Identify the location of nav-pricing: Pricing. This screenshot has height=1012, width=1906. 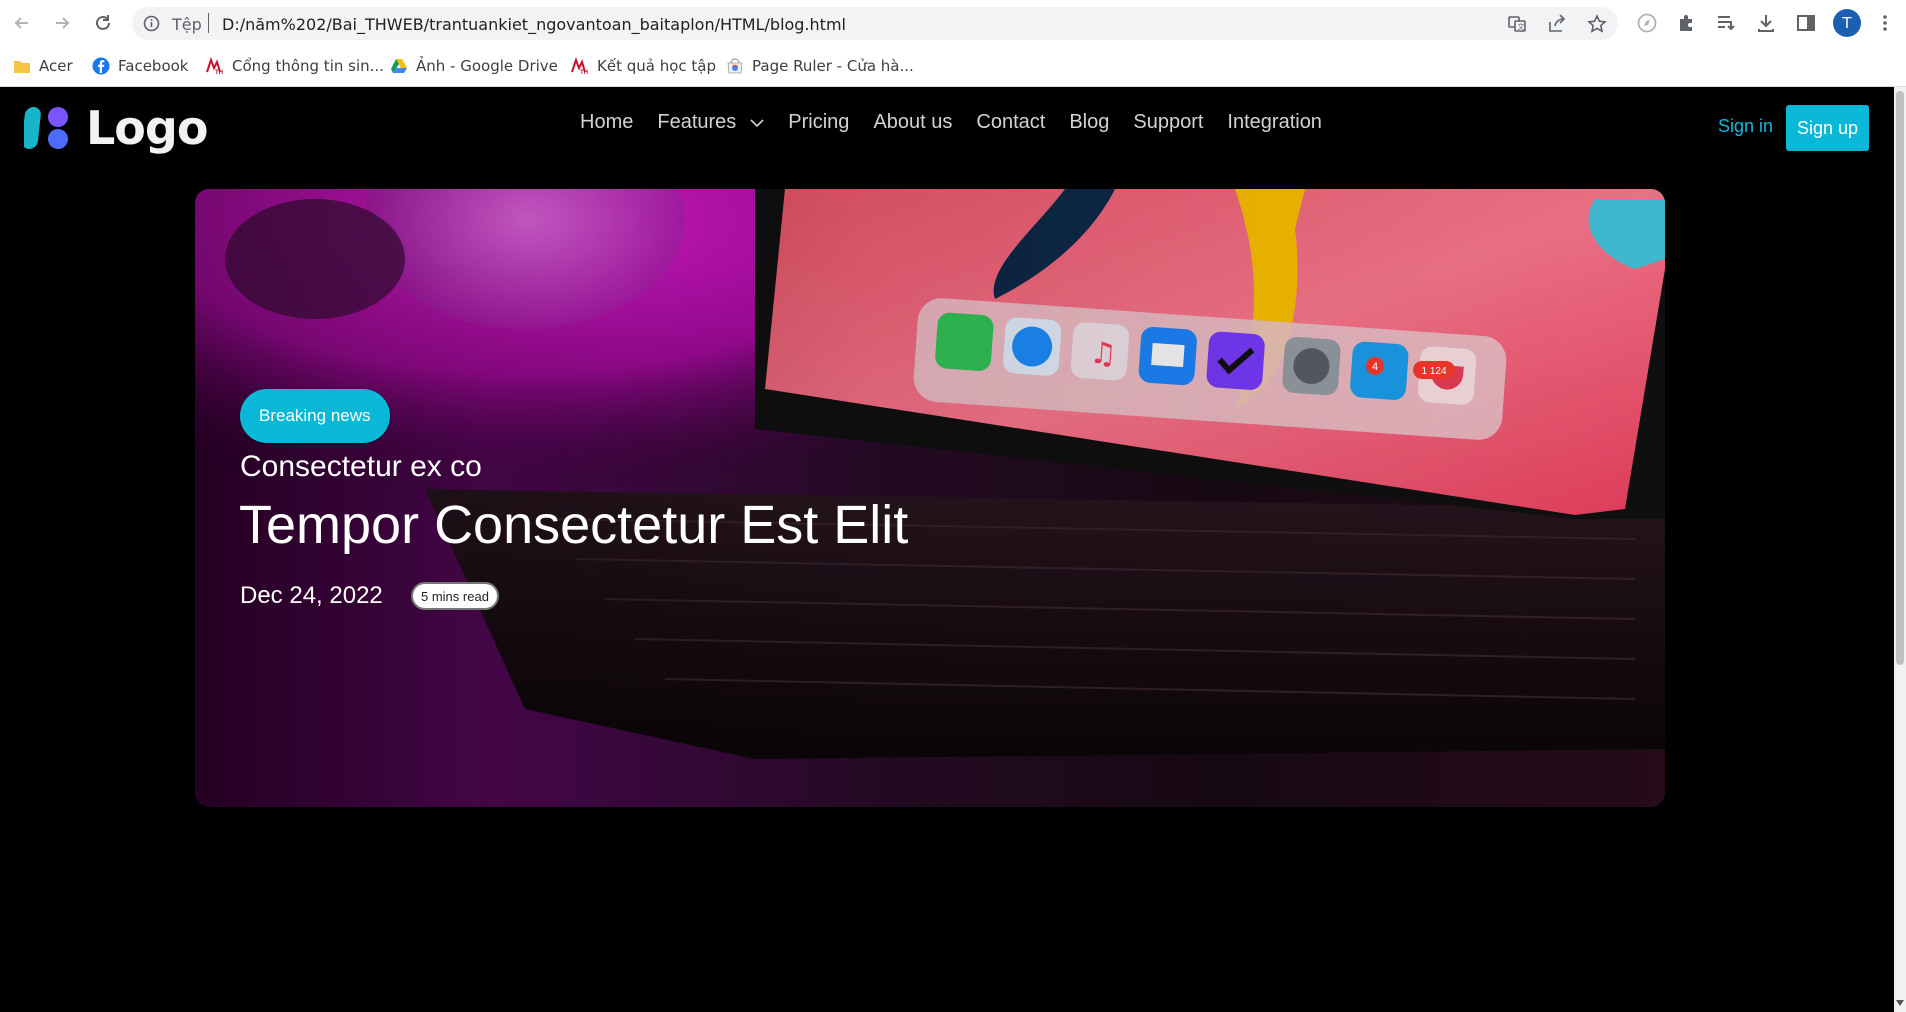
(818, 122).